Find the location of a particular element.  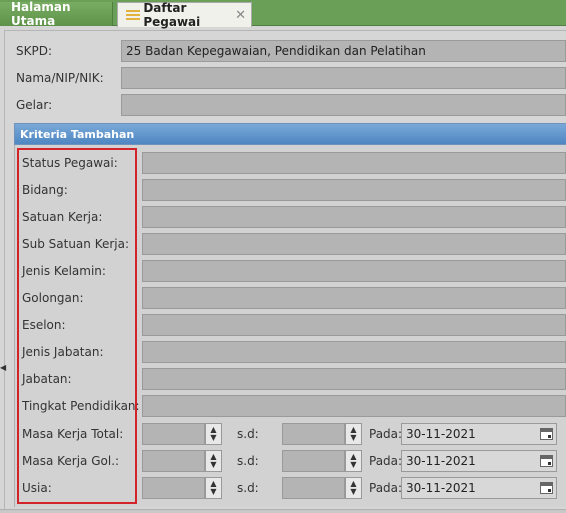

tab-label: Halaman Utama is located at coordinates (41, 14).